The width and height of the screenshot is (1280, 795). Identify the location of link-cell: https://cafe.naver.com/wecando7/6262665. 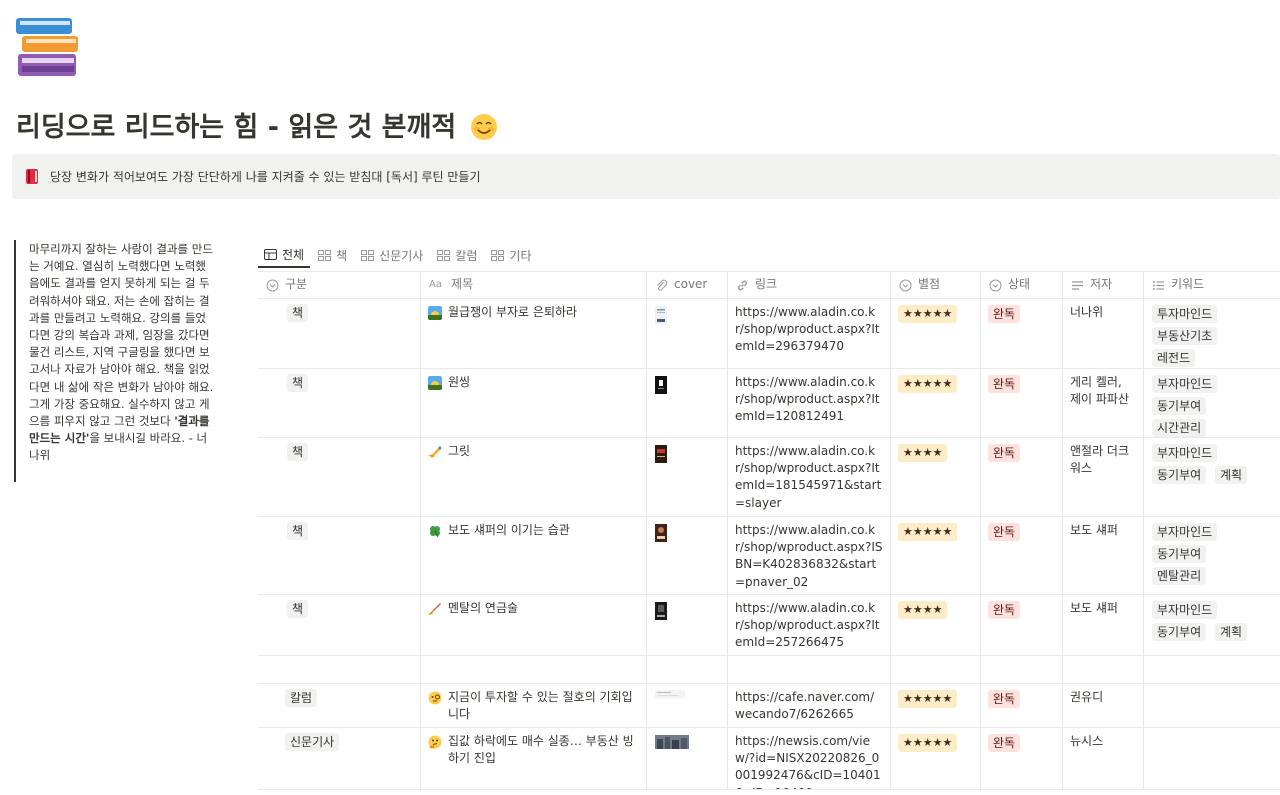
(809, 705).